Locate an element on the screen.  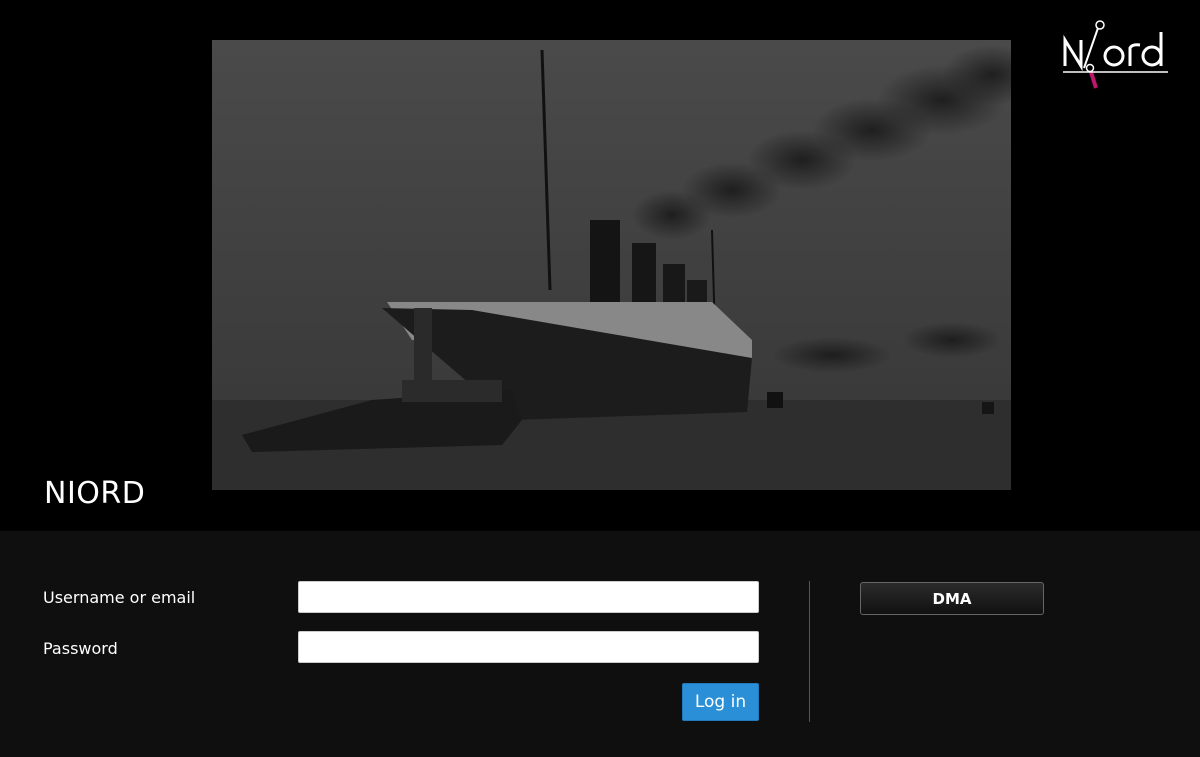
app-title: NIORD is located at coordinates (95, 493).